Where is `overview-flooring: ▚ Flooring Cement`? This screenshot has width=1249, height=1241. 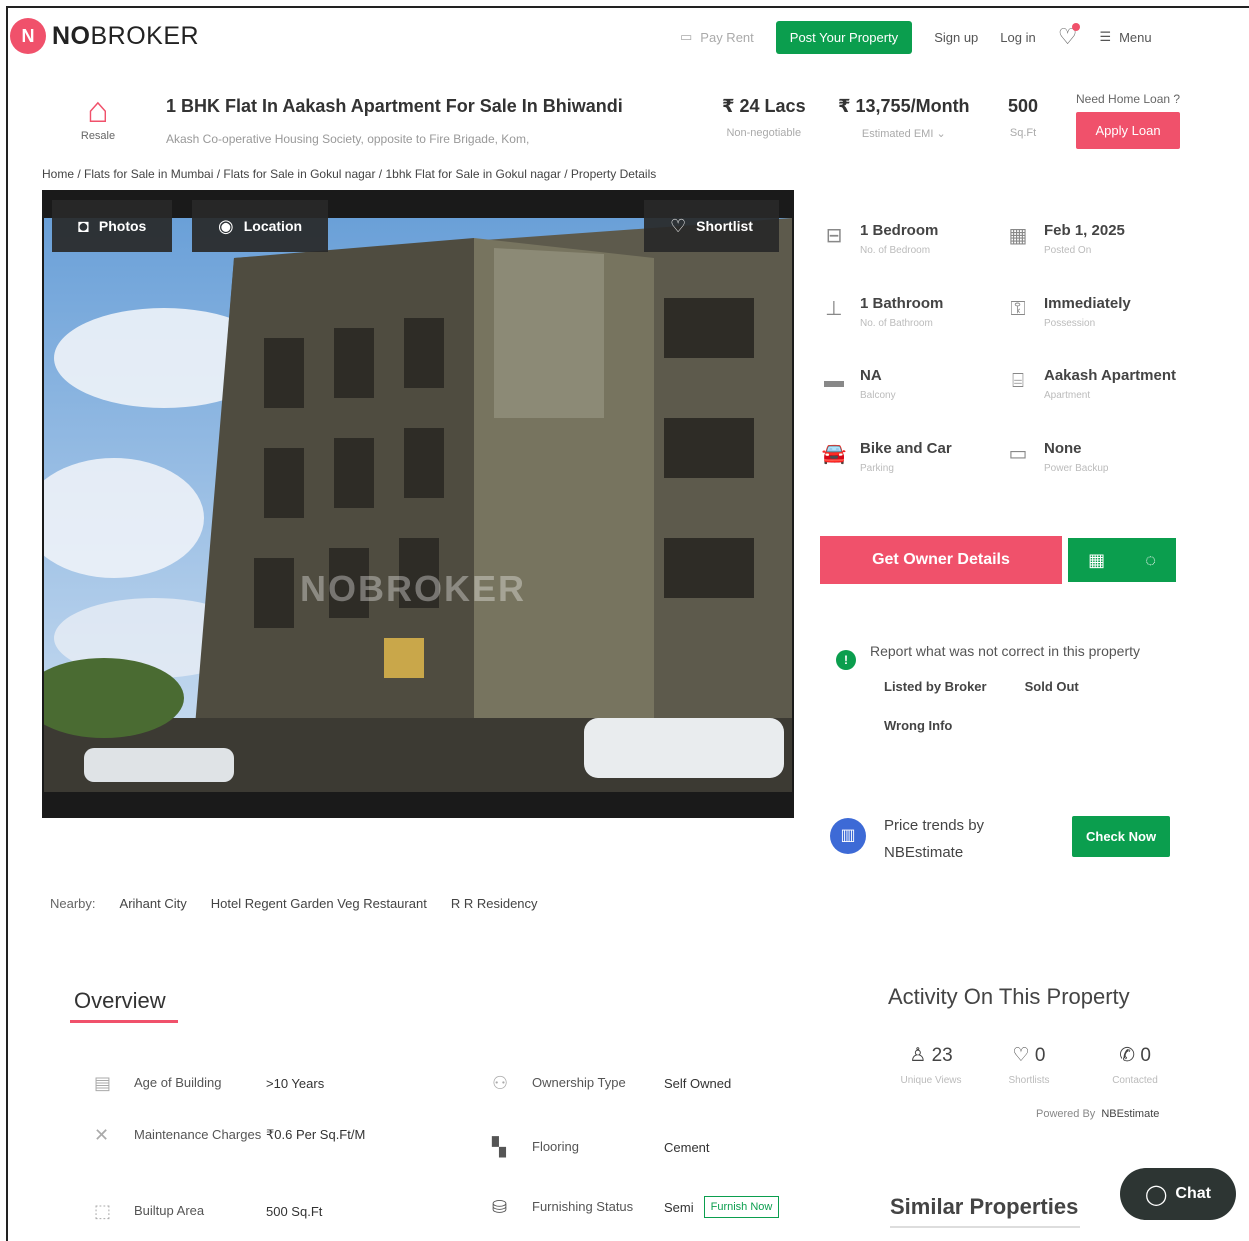 overview-flooring: ▚ Flooring Cement is located at coordinates (601, 1146).